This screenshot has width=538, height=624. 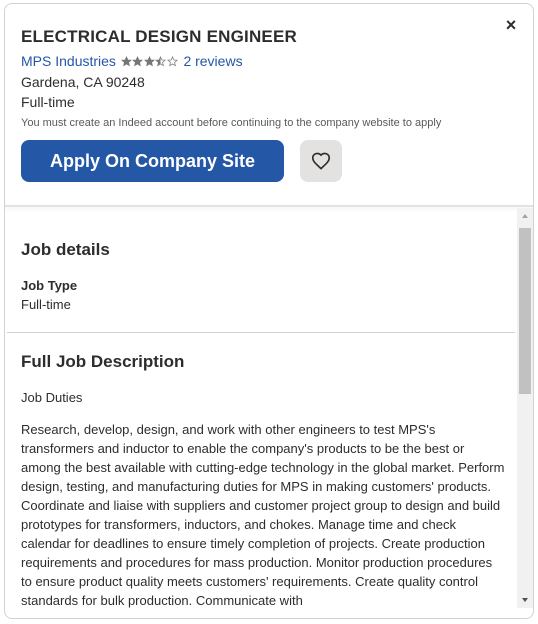 I want to click on header-divider, so click(x=269, y=206).